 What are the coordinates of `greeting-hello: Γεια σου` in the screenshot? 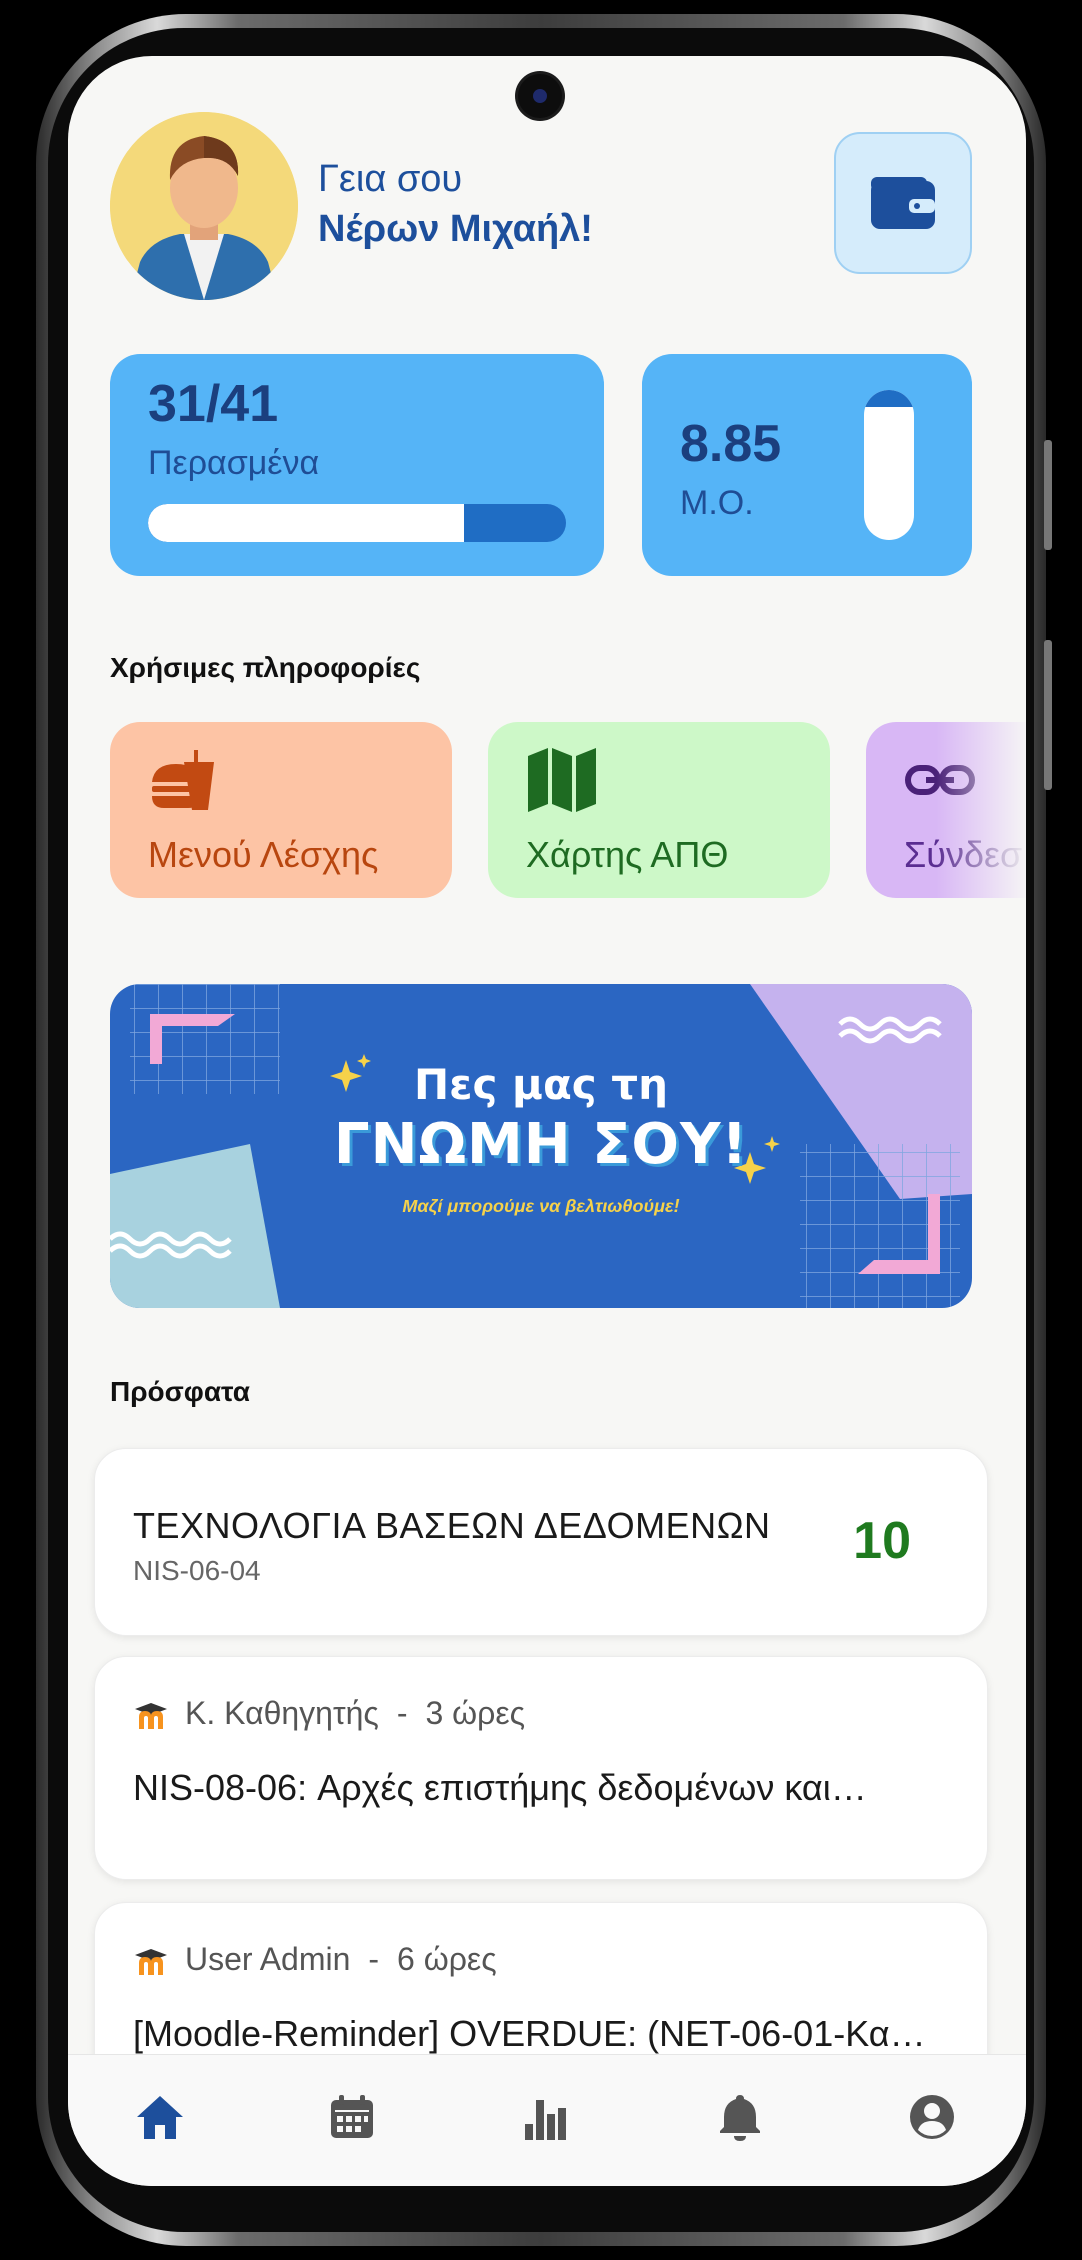 It's located at (390, 179).